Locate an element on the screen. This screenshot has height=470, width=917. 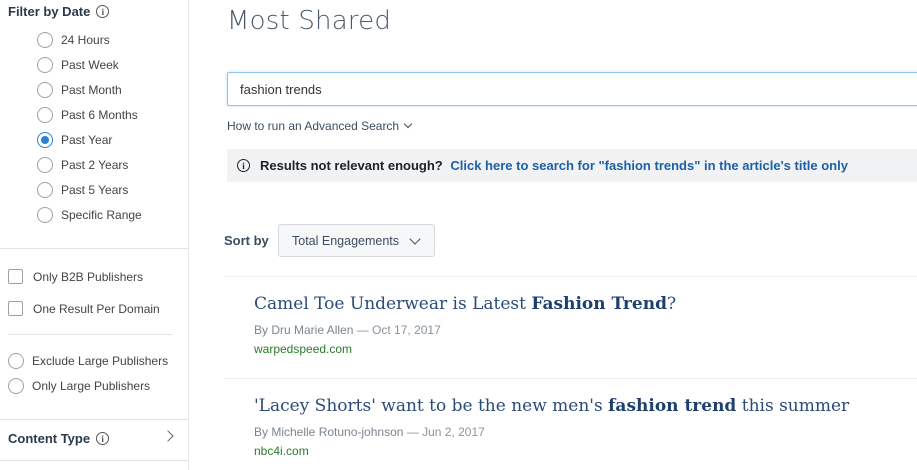
radio-label: Only Large Publishers is located at coordinates (91, 386).